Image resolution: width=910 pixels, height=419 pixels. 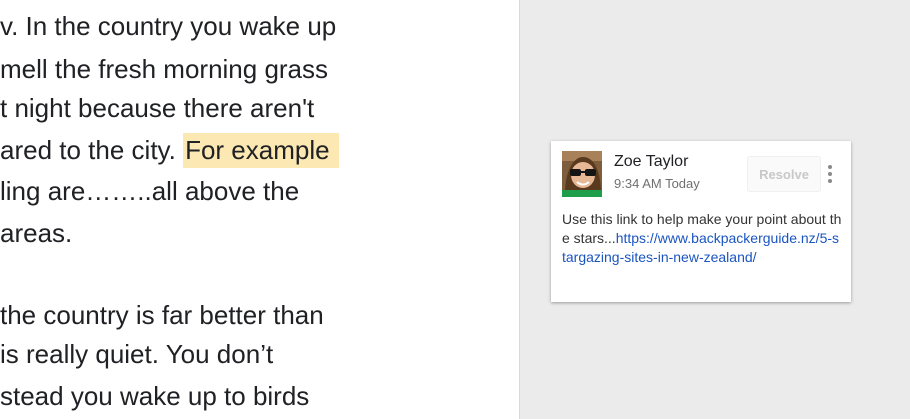 I want to click on document-line-7: the country is far better than, so click(x=162, y=315).